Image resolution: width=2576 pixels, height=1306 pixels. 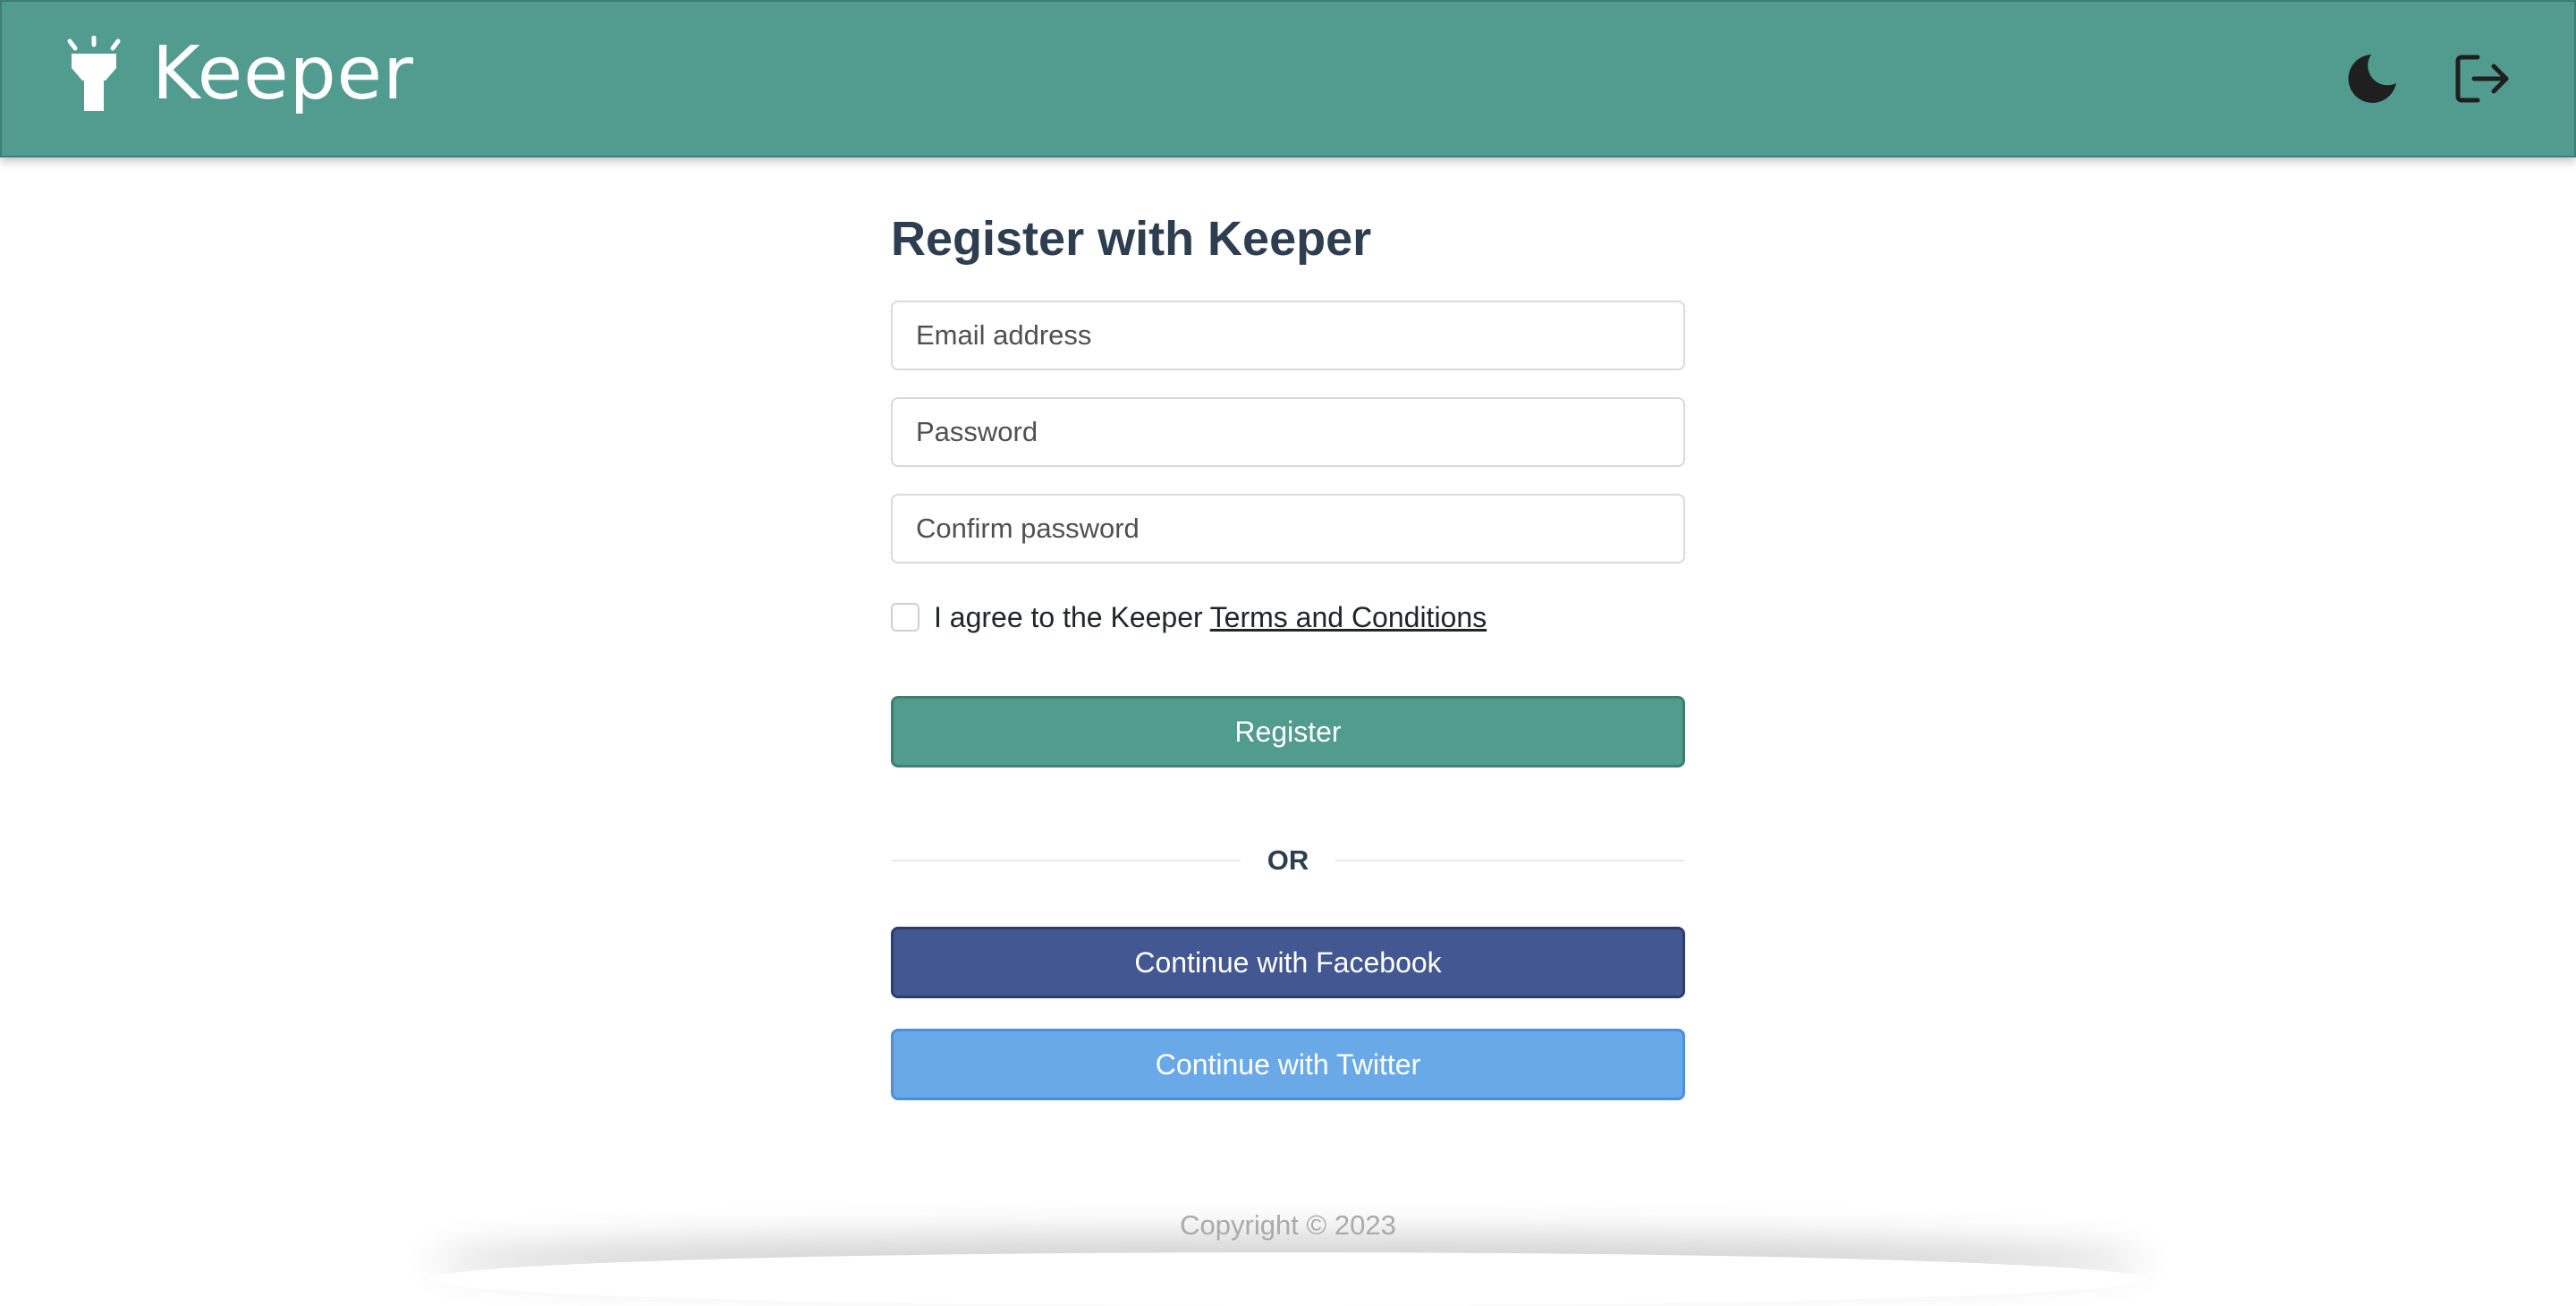 What do you see at coordinates (1288, 78) in the screenshot?
I see `top-navbar: Keeper` at bounding box center [1288, 78].